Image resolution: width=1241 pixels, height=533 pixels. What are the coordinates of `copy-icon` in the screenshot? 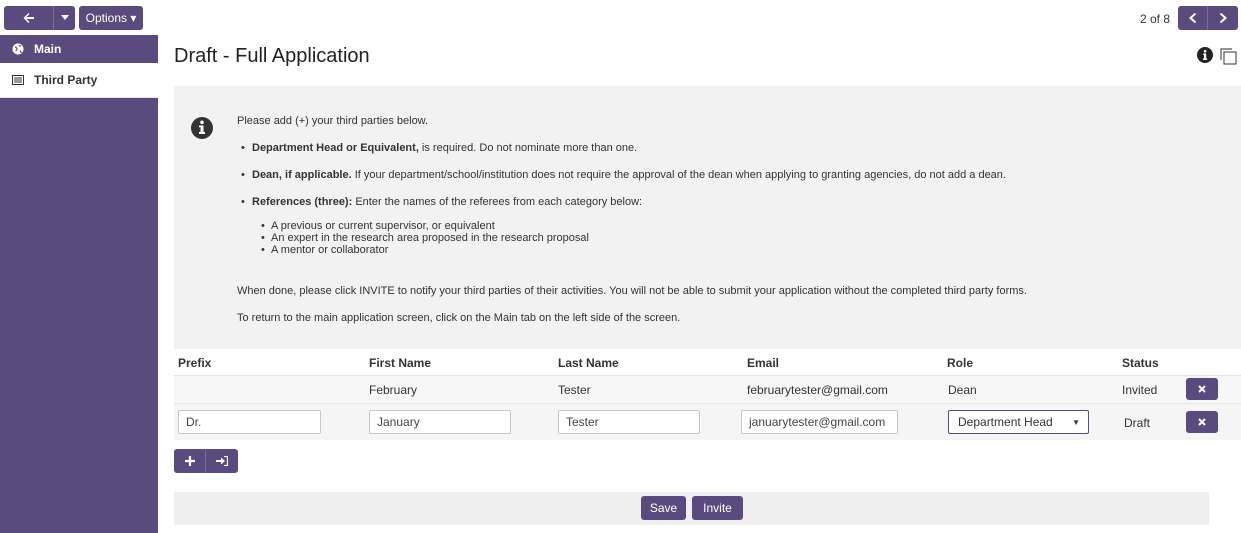 It's located at (1228, 56).